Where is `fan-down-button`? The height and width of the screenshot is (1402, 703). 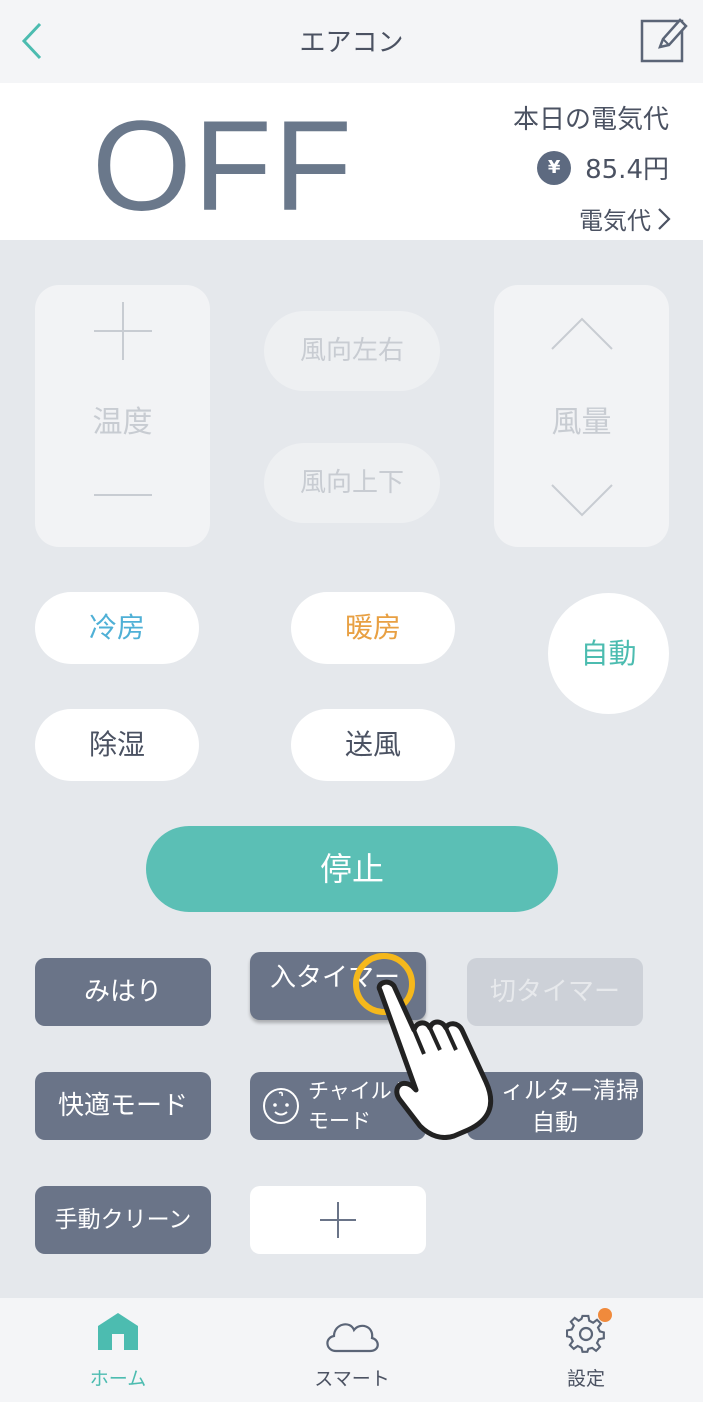
fan-down-button is located at coordinates (582, 503).